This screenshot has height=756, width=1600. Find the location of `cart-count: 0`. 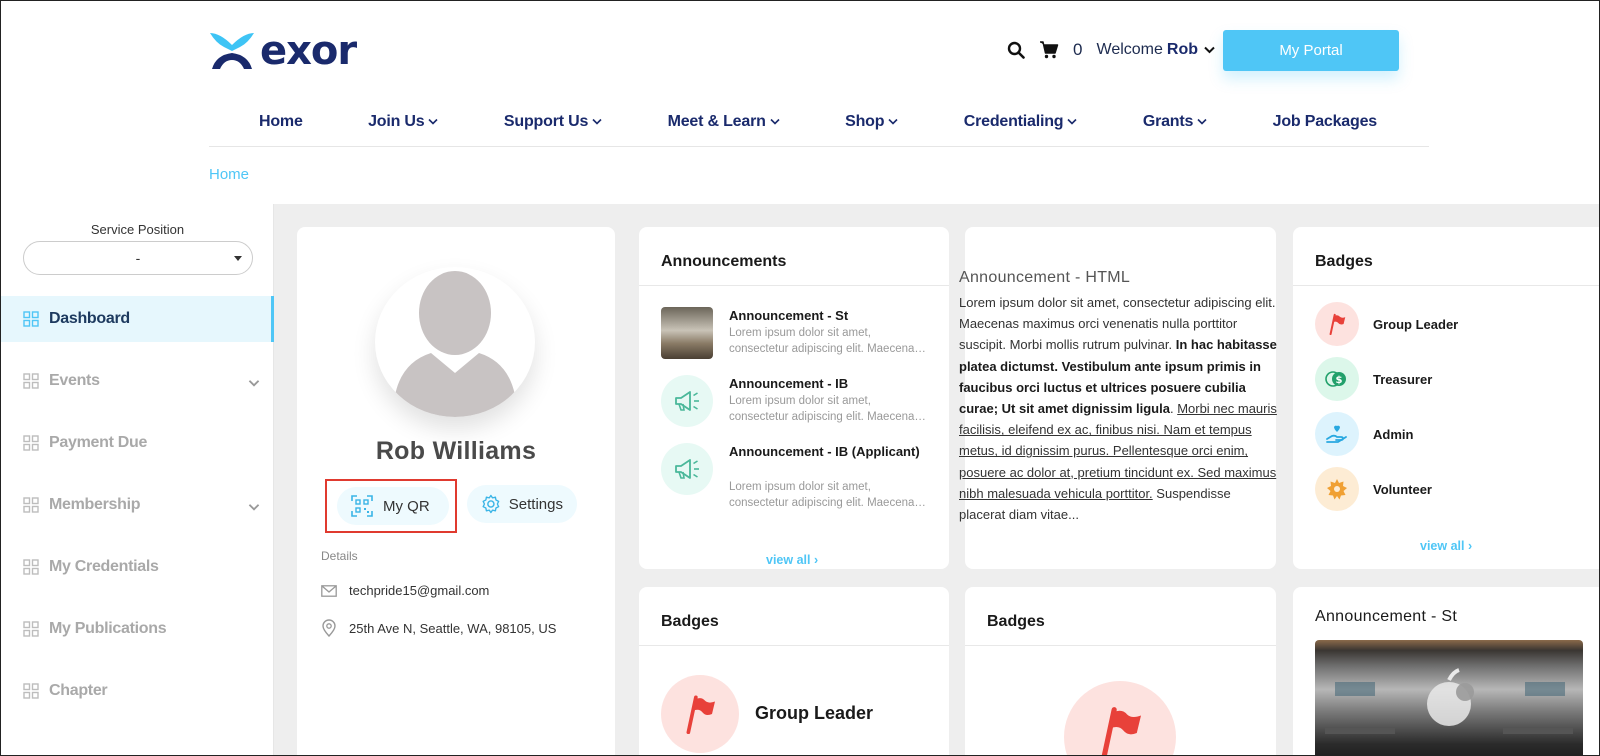

cart-count: 0 is located at coordinates (1078, 49).